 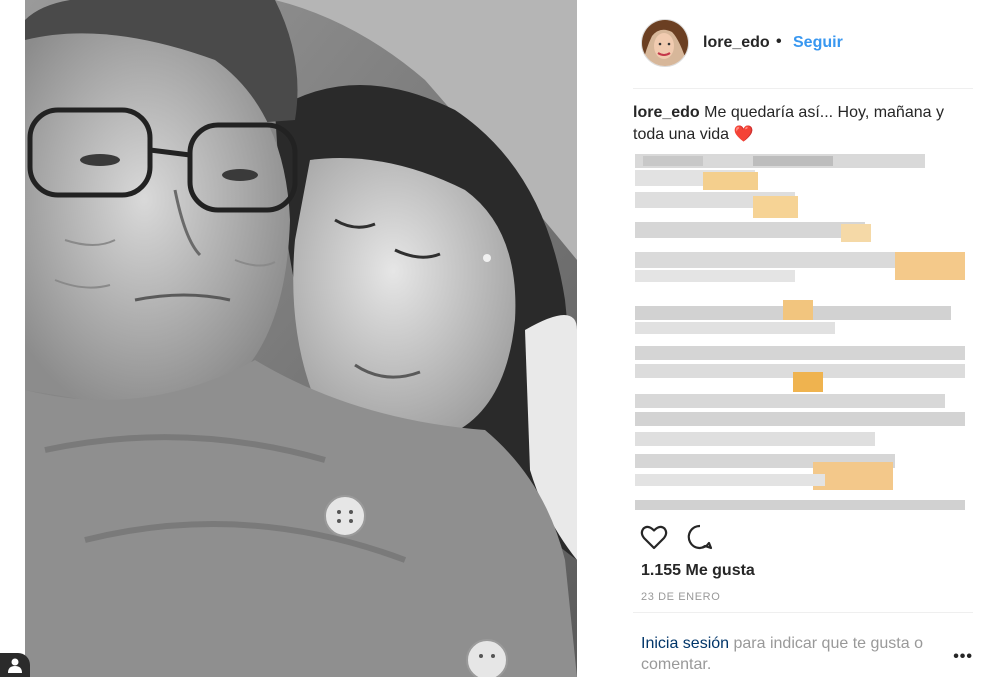 What do you see at coordinates (665, 43) in the screenshot?
I see `avatar` at bounding box center [665, 43].